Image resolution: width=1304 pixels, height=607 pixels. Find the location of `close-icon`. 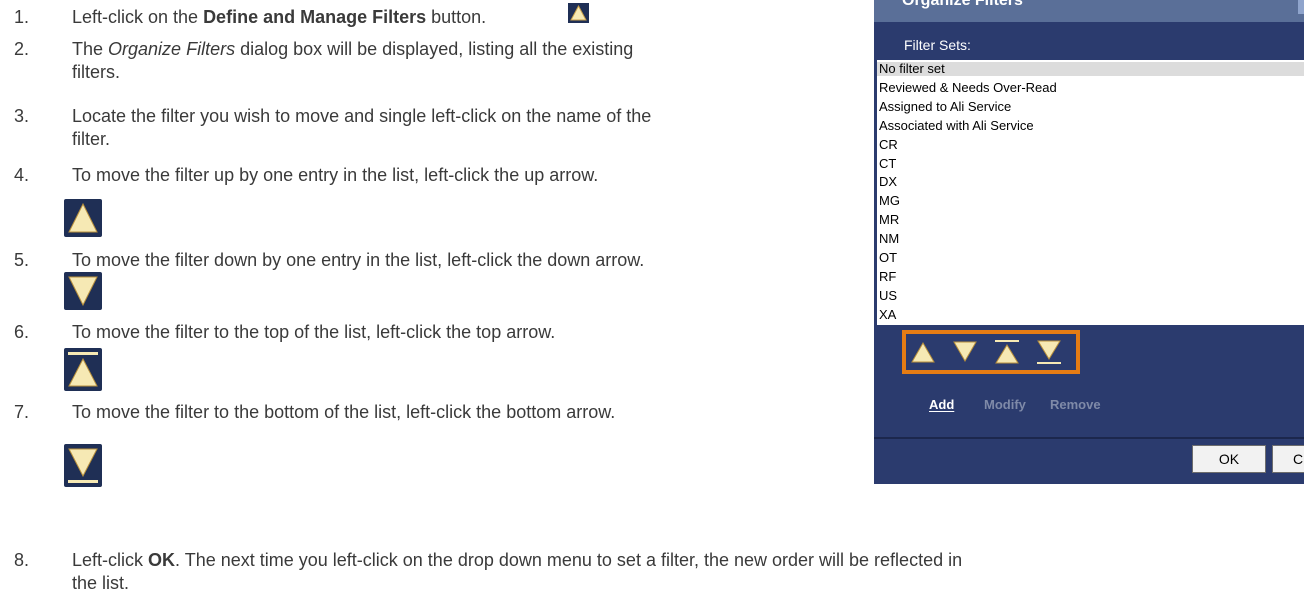

close-icon is located at coordinates (1301, 7).